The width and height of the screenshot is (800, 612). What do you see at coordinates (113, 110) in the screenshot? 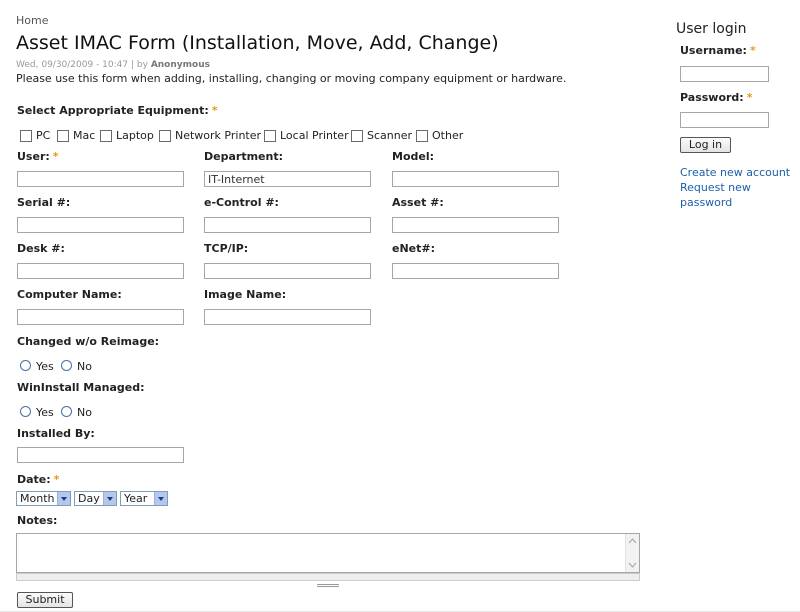
I see `equipment-label-text: Select Appropriate Equipment:` at bounding box center [113, 110].